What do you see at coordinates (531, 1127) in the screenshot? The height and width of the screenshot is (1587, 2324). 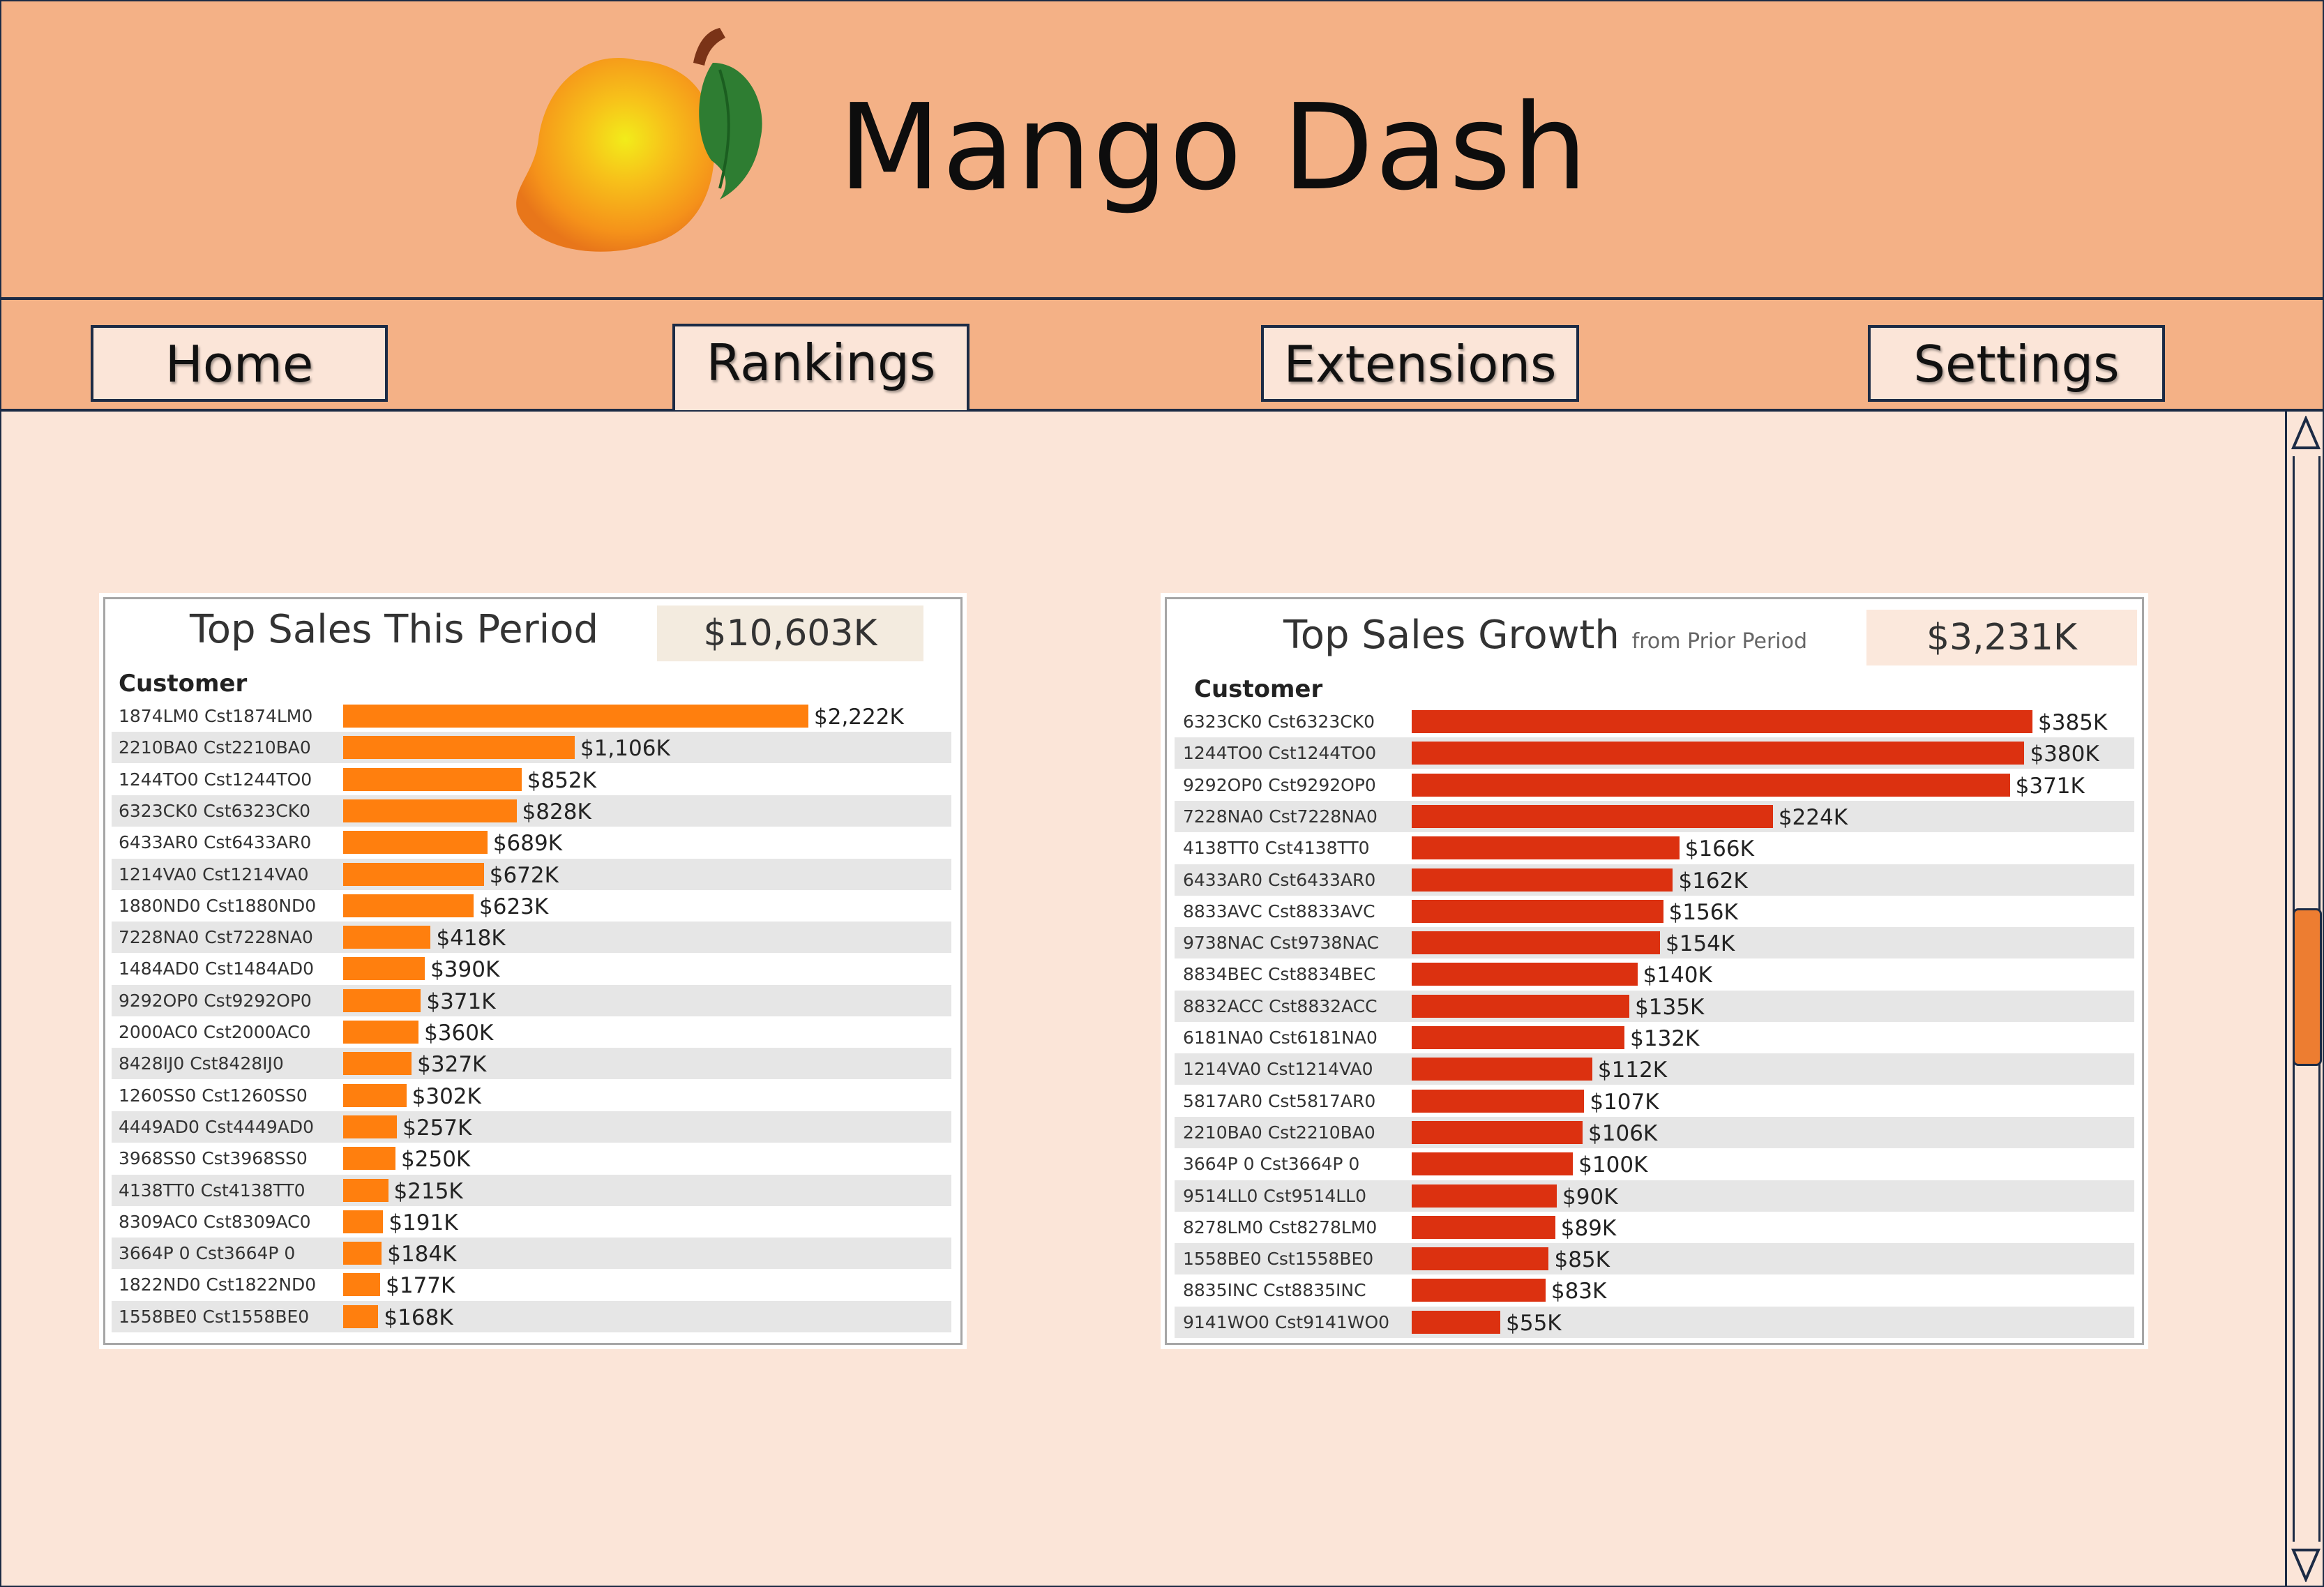 I see `top-sales-row: 4449AD0 Cst4449AD0 $257K` at bounding box center [531, 1127].